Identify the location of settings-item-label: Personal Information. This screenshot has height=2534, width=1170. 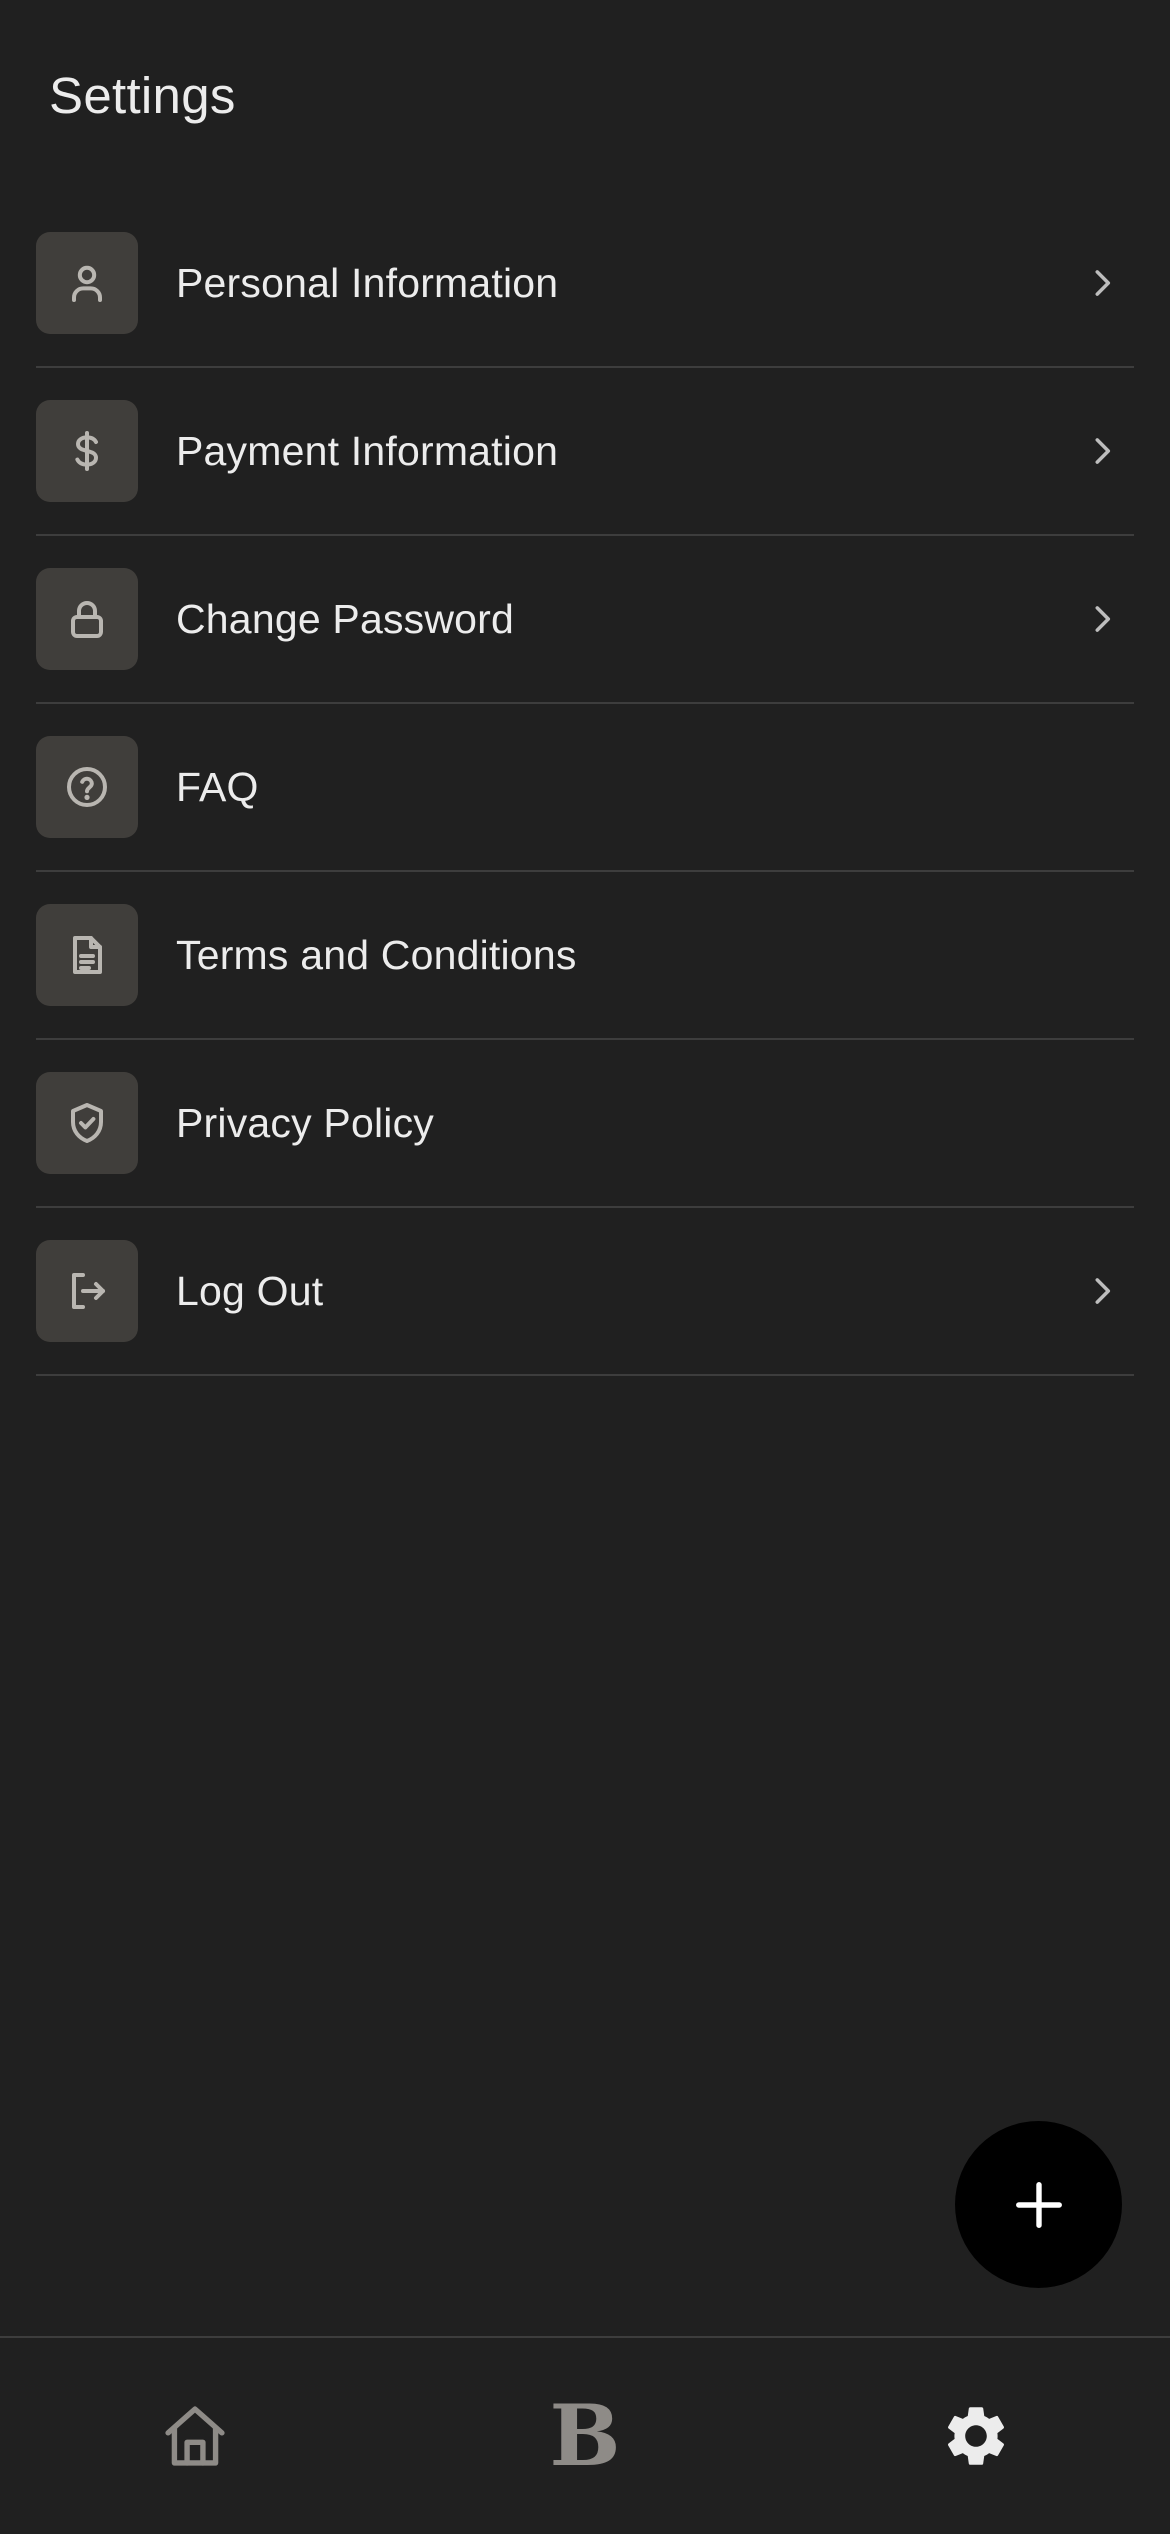
(367, 282).